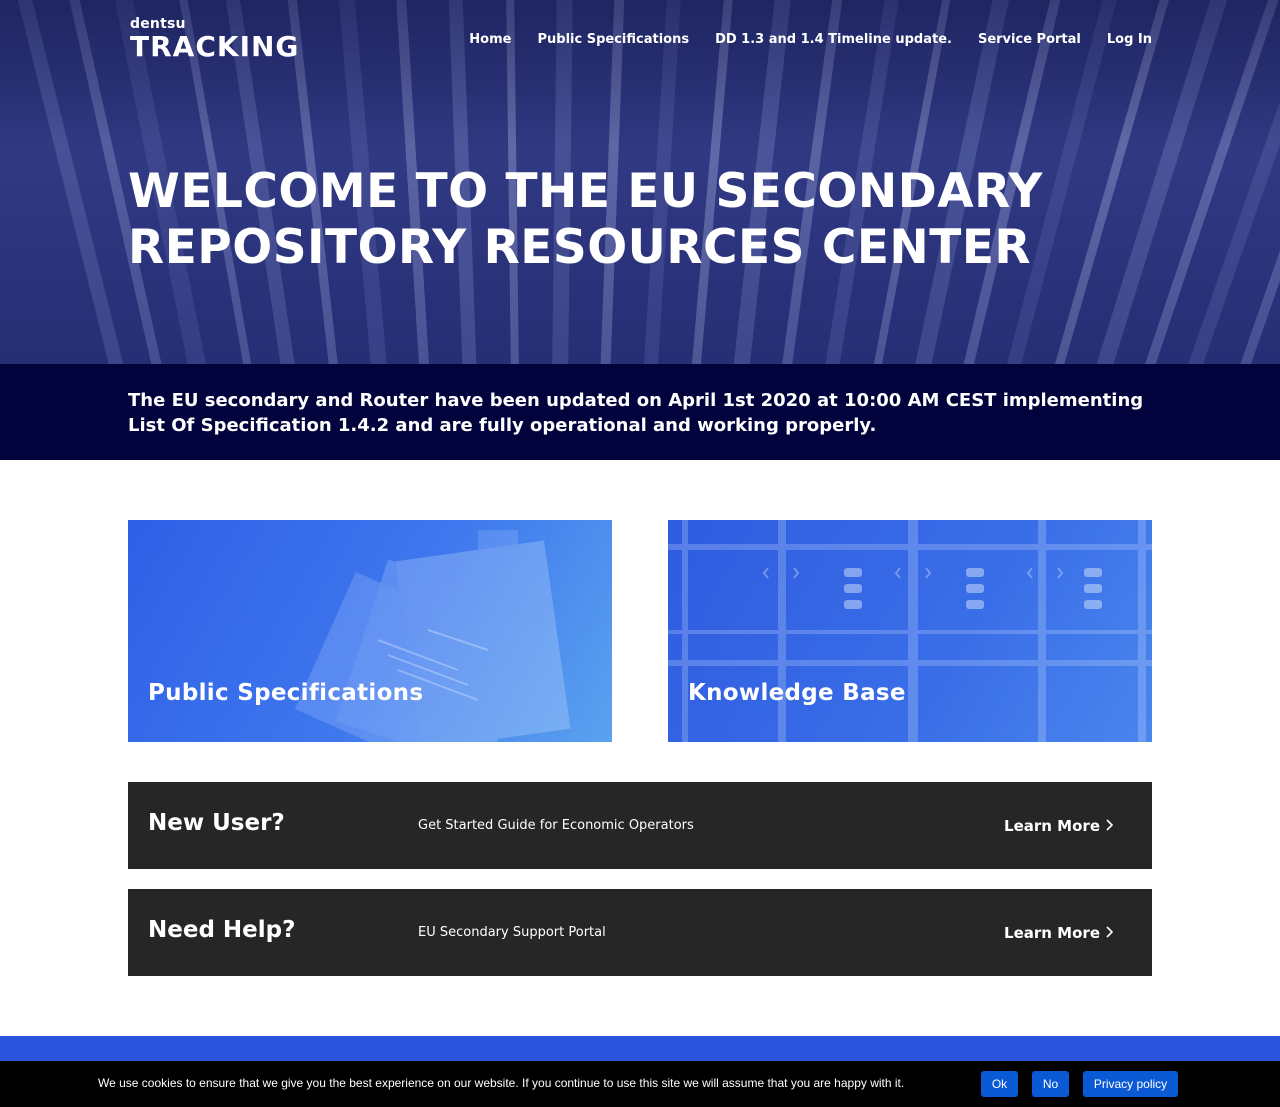  Describe the element at coordinates (797, 693) in the screenshot. I see `card-title-knowledge-base: Knowledge Base` at that location.